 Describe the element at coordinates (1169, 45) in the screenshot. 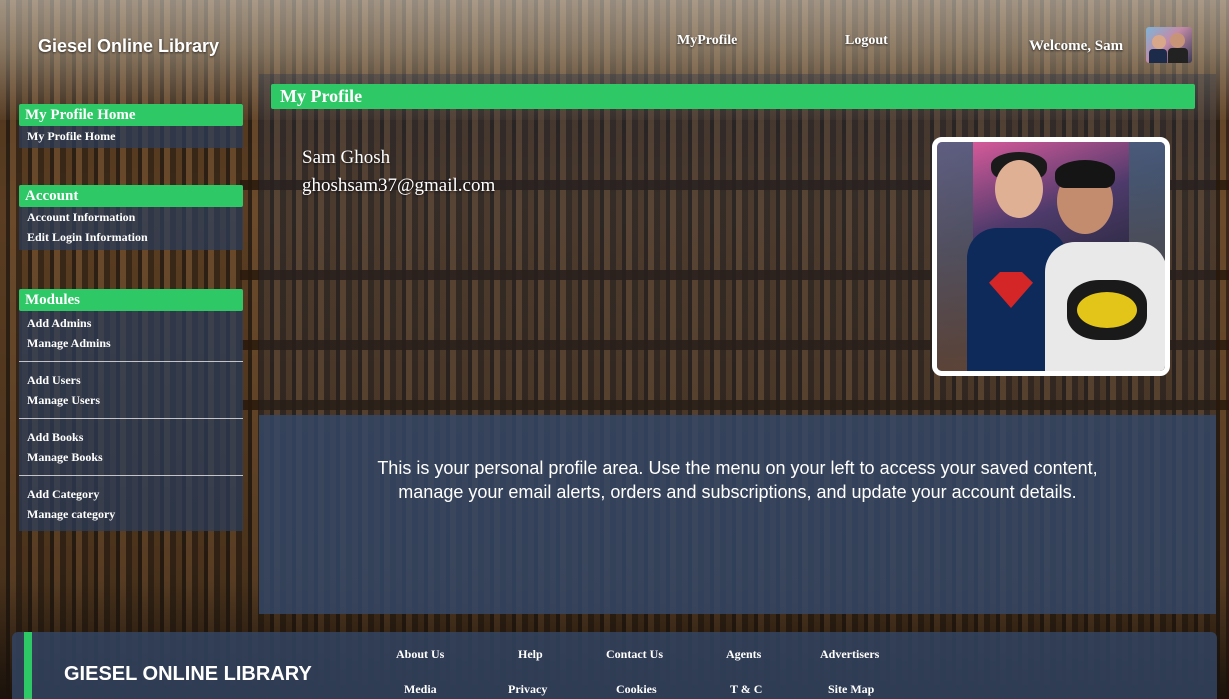

I see `user-avatar-icon` at that location.